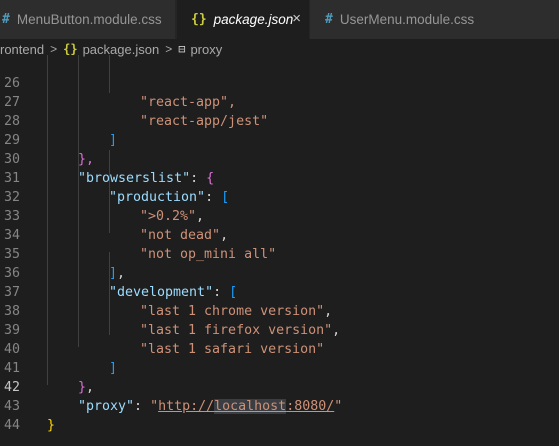 This screenshot has height=446, width=559. I want to click on code-line: 30 "browserslist": {, so click(107, 158).